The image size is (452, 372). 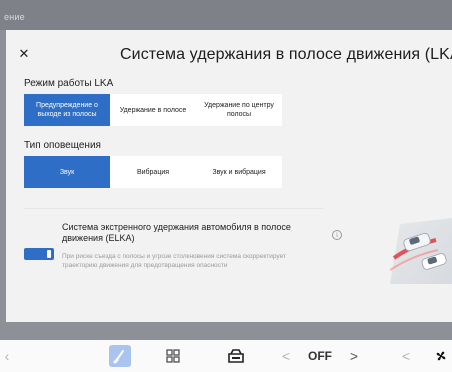 I want to click on close-button: ✕, so click(x=24, y=54).